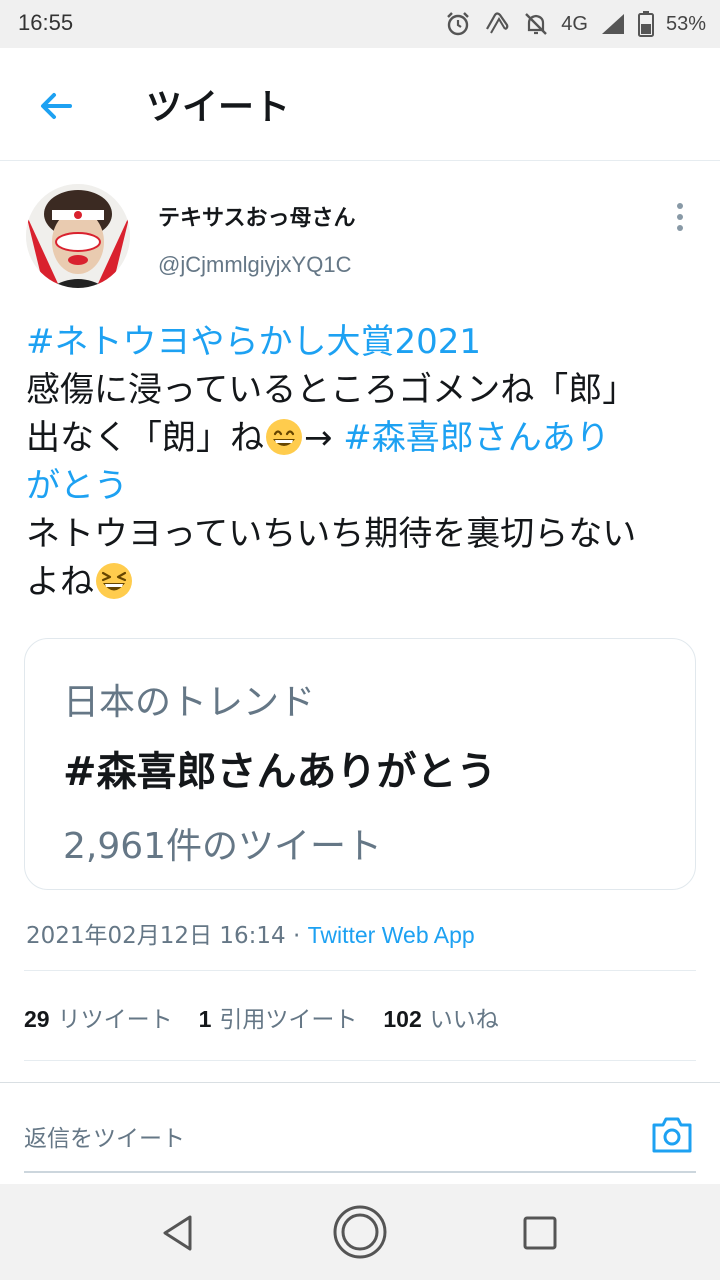  Describe the element at coordinates (360, 1172) in the screenshot. I see `reply-underline` at that location.